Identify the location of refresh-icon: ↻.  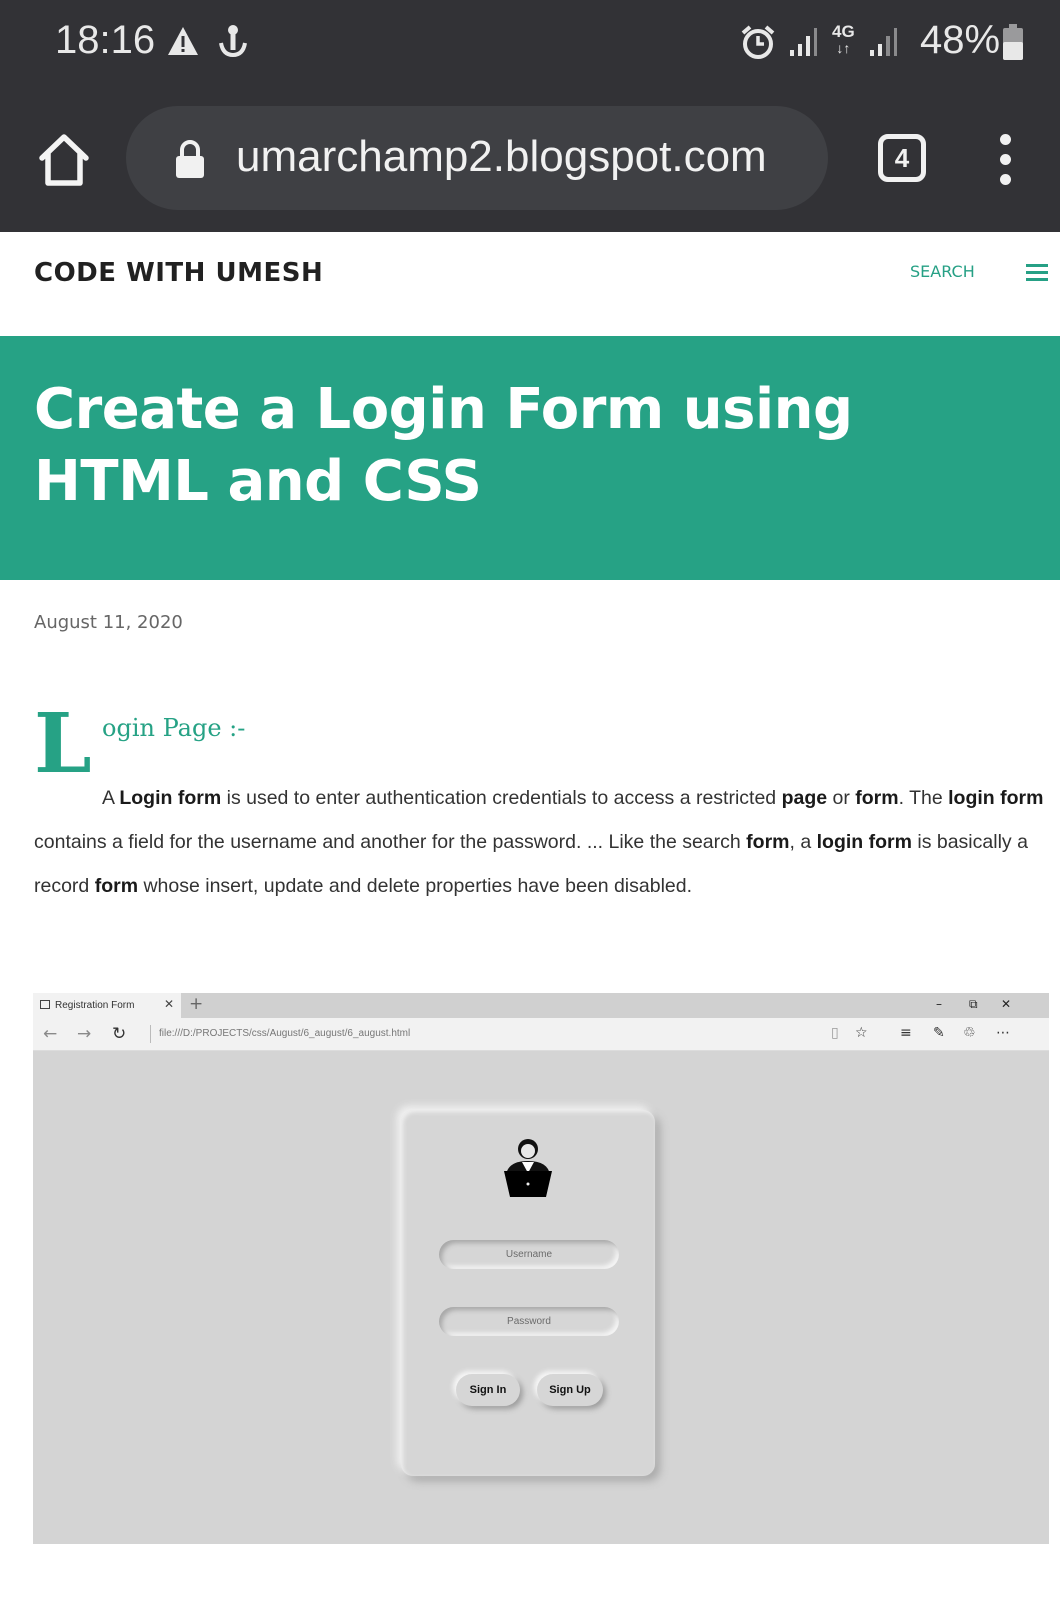
(119, 1034).